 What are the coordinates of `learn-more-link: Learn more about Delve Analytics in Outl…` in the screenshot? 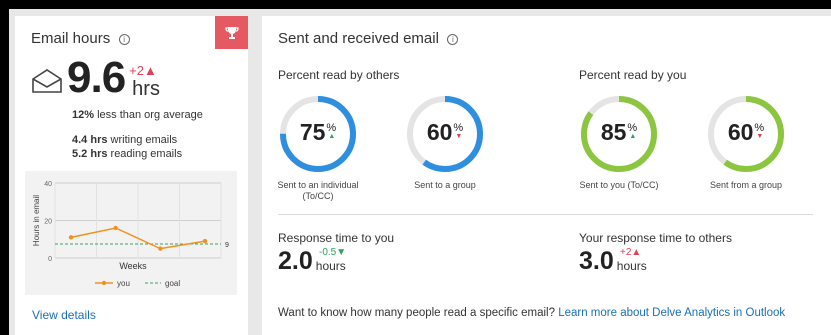 It's located at (671, 313).